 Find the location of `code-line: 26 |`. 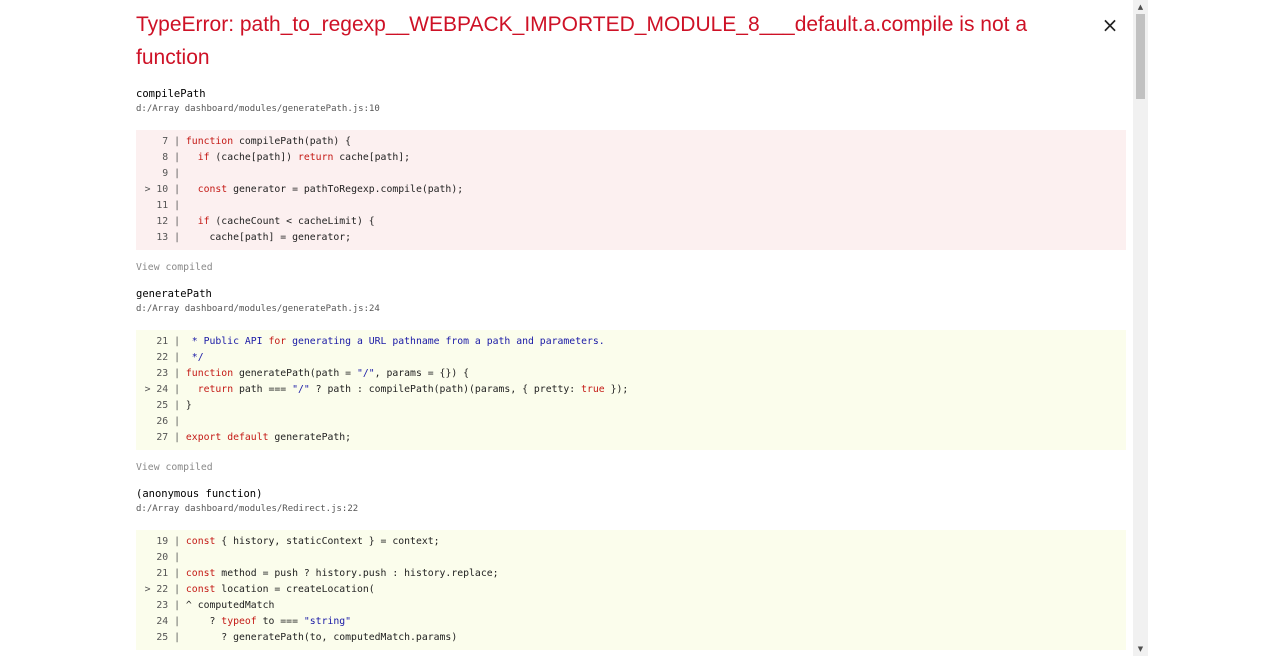

code-line: 26 | is located at coordinates (631, 422).